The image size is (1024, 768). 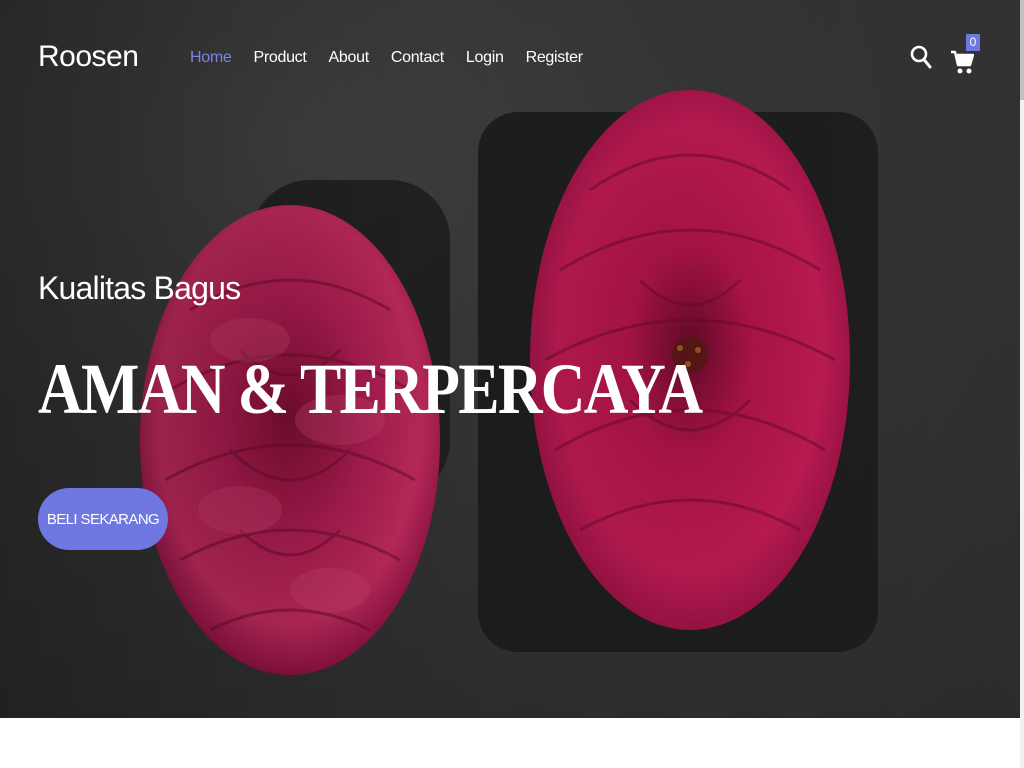 What do you see at coordinates (1022, 50) in the screenshot?
I see `scrollbar-thumb` at bounding box center [1022, 50].